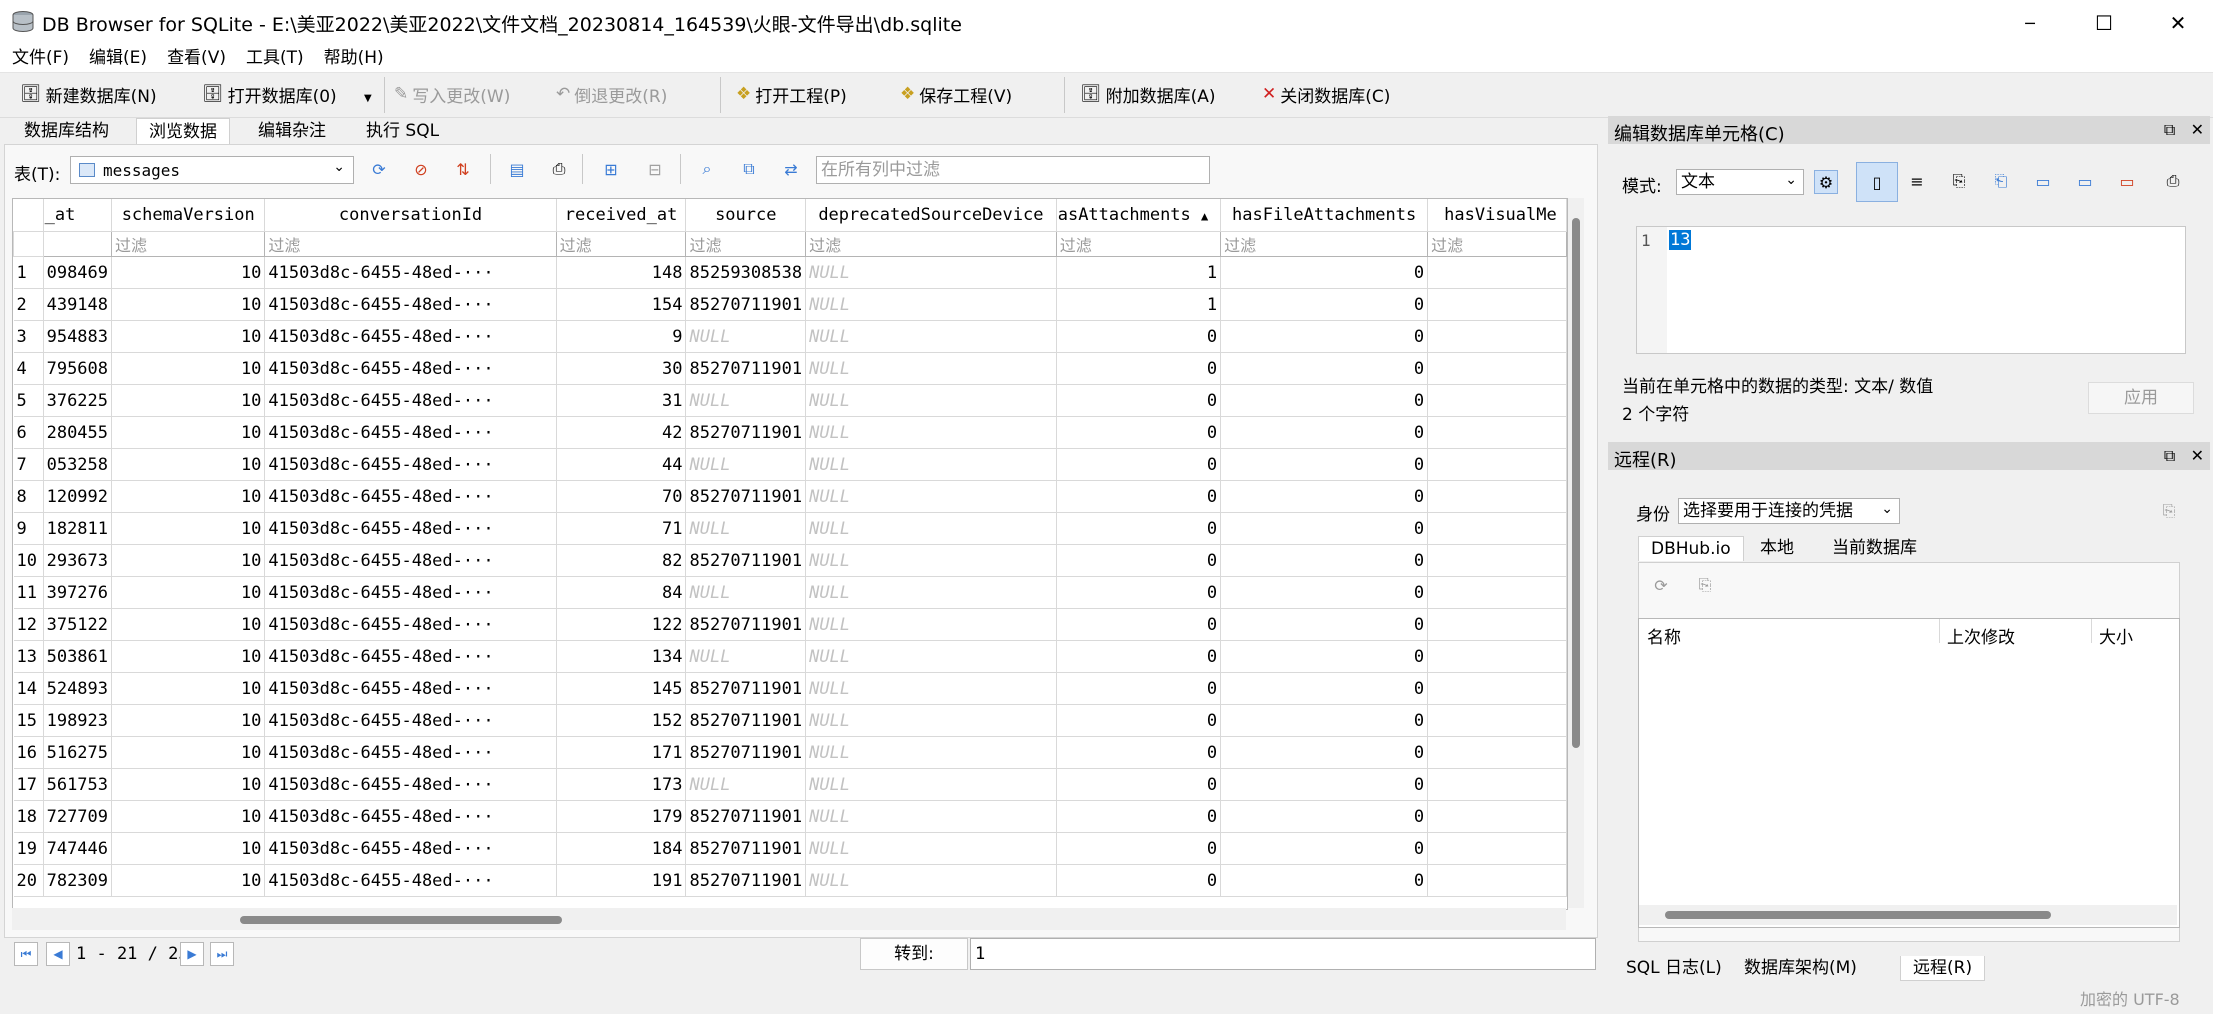  What do you see at coordinates (1674, 968) in the screenshot?
I see `tab-sql-log: SQL 日志(L)` at bounding box center [1674, 968].